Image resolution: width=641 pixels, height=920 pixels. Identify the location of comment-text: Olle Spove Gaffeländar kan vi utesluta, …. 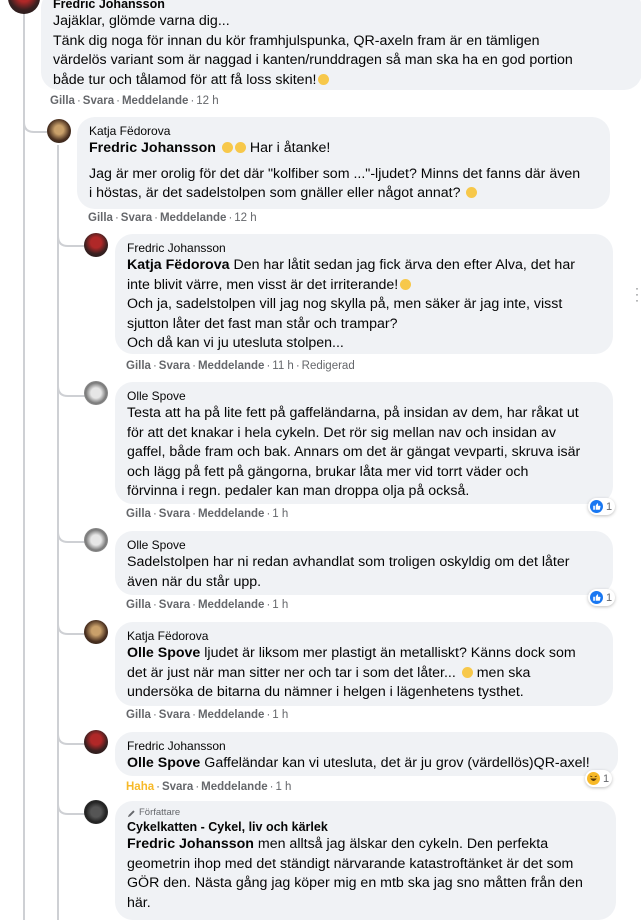
(358, 763).